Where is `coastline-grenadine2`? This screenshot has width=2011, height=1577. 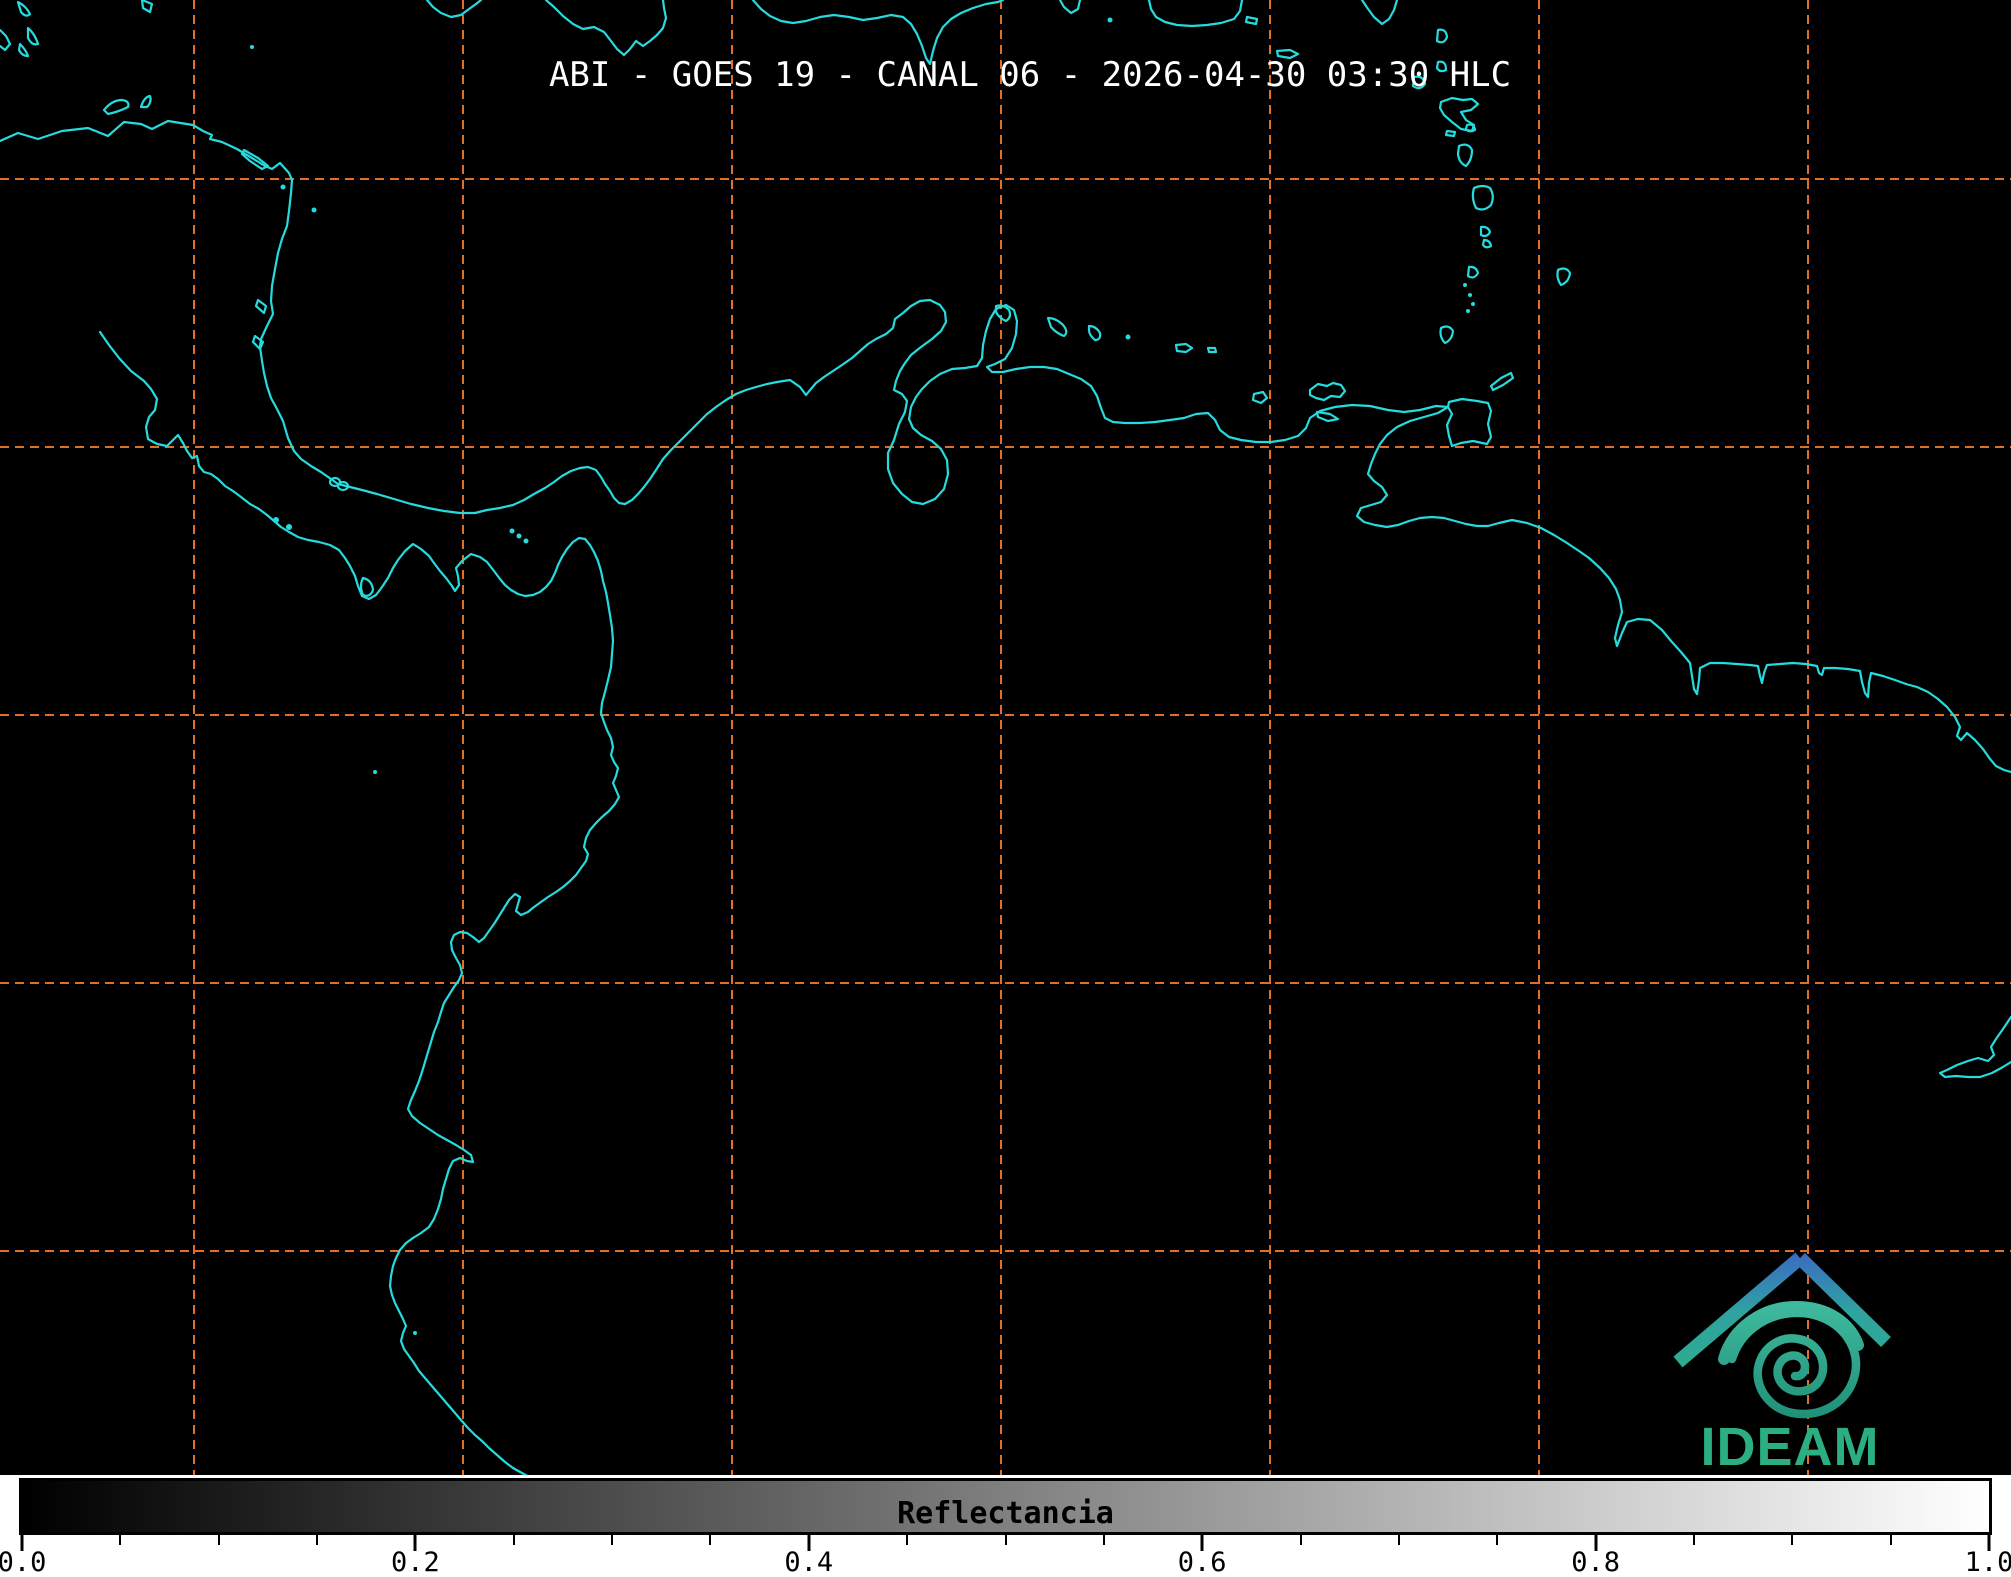
coastline-grenadine2 is located at coordinates (1487, 243).